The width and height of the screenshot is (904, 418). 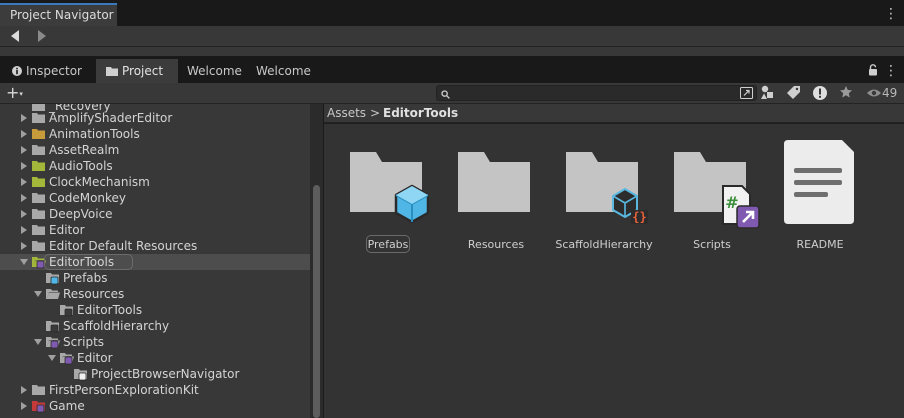 I want to click on project-toolbar: +▾ 49, so click(x=452, y=93).